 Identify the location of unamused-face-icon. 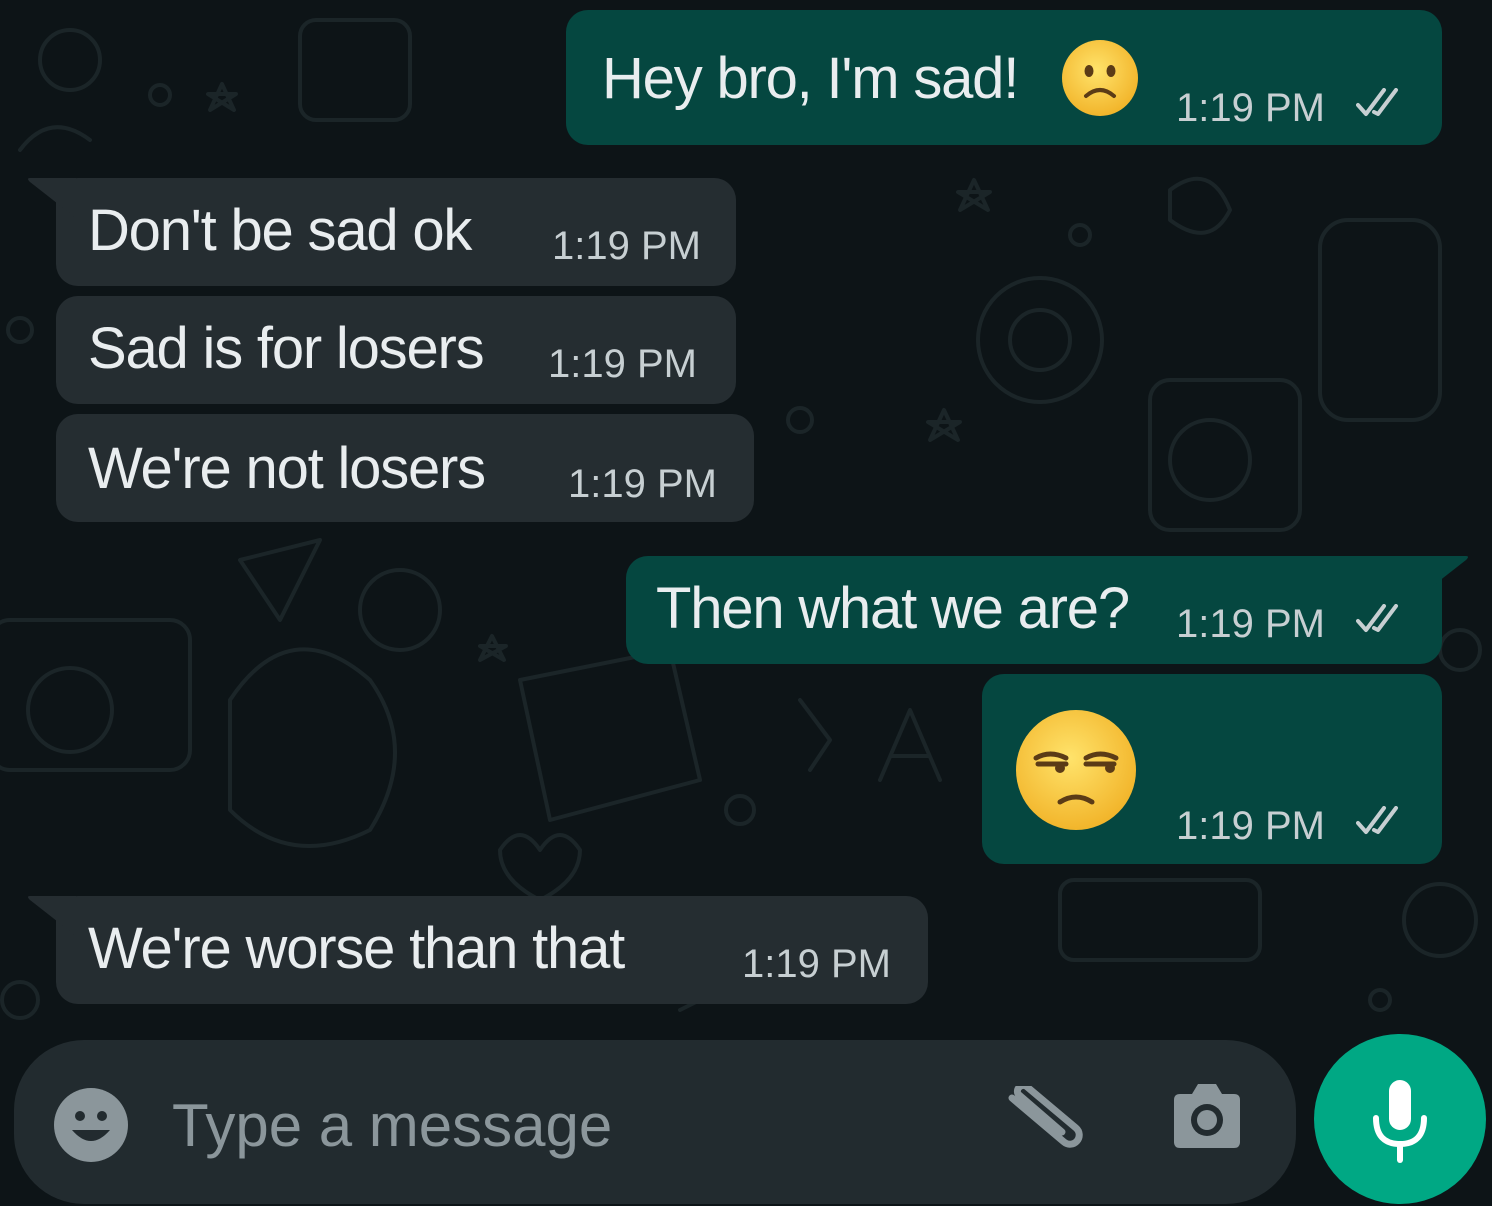
(1076, 770).